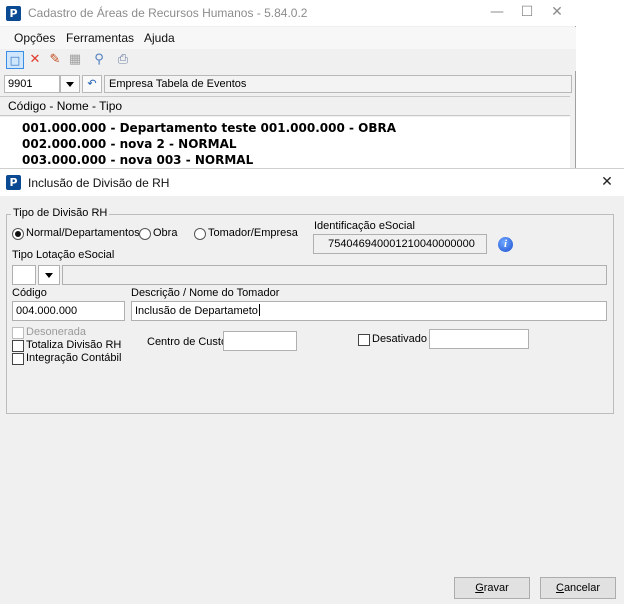 This screenshot has height=604, width=624. What do you see at coordinates (18, 346) in the screenshot?
I see `totaliza-checkbox` at bounding box center [18, 346].